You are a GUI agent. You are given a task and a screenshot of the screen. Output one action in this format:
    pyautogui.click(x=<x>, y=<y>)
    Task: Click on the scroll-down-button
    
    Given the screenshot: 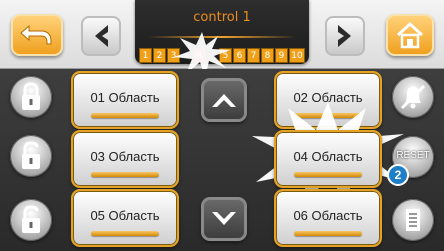 What is the action you would take?
    pyautogui.click(x=224, y=219)
    